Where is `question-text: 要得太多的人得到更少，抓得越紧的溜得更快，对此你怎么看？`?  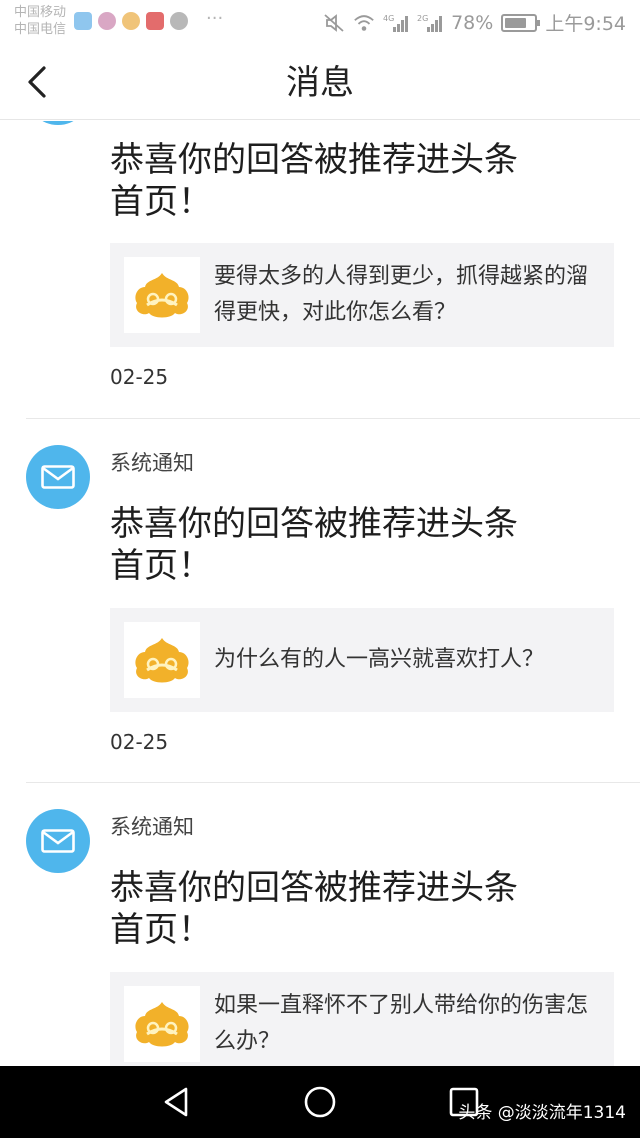 question-text: 要得太多的人得到更少，抓得越紧的溜得更快，对此你怎么看？ is located at coordinates (401, 294).